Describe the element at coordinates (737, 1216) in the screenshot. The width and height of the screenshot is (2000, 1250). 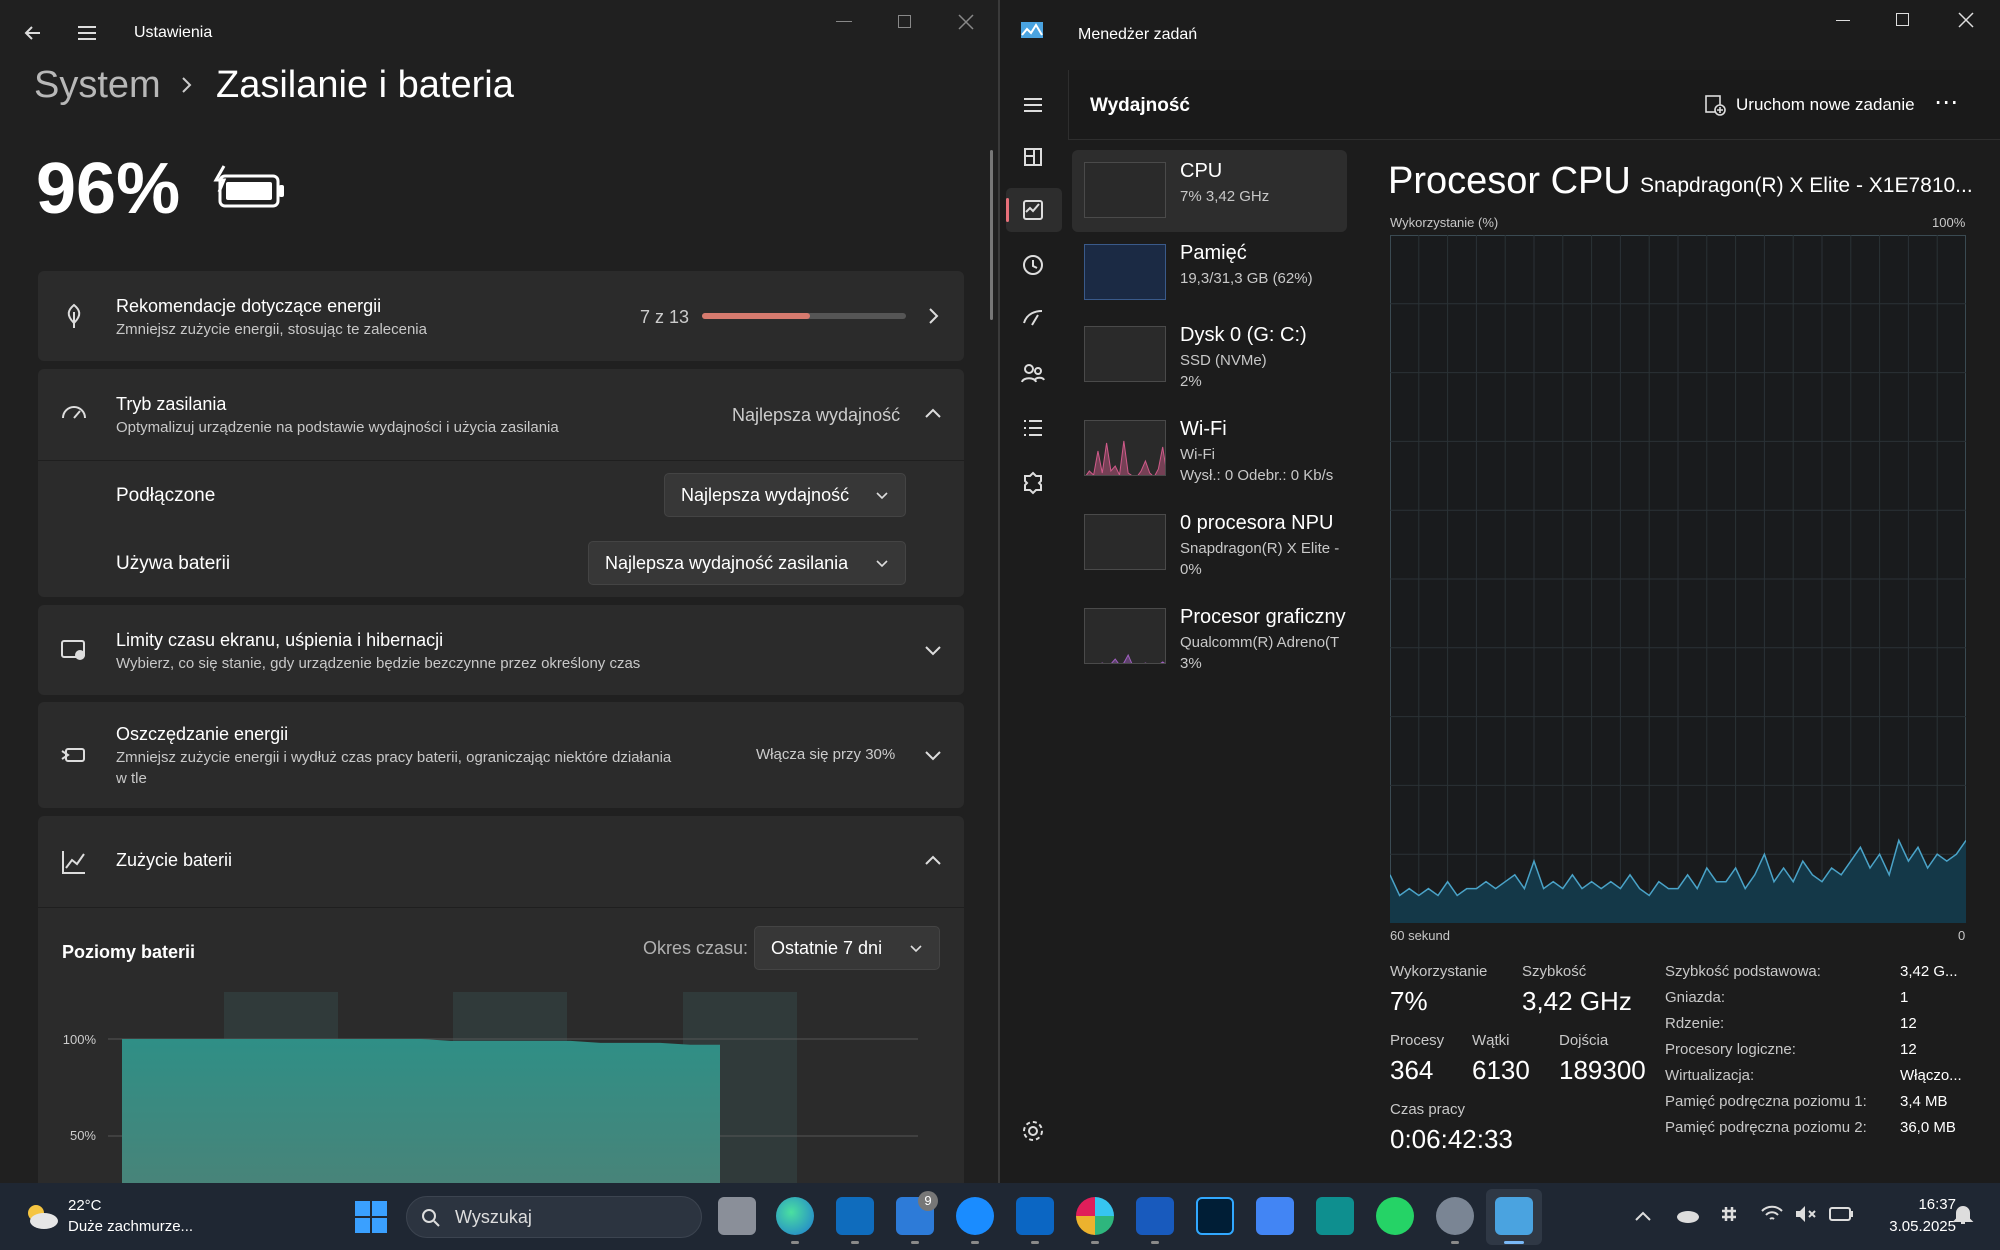
I see `task-view-icon` at that location.